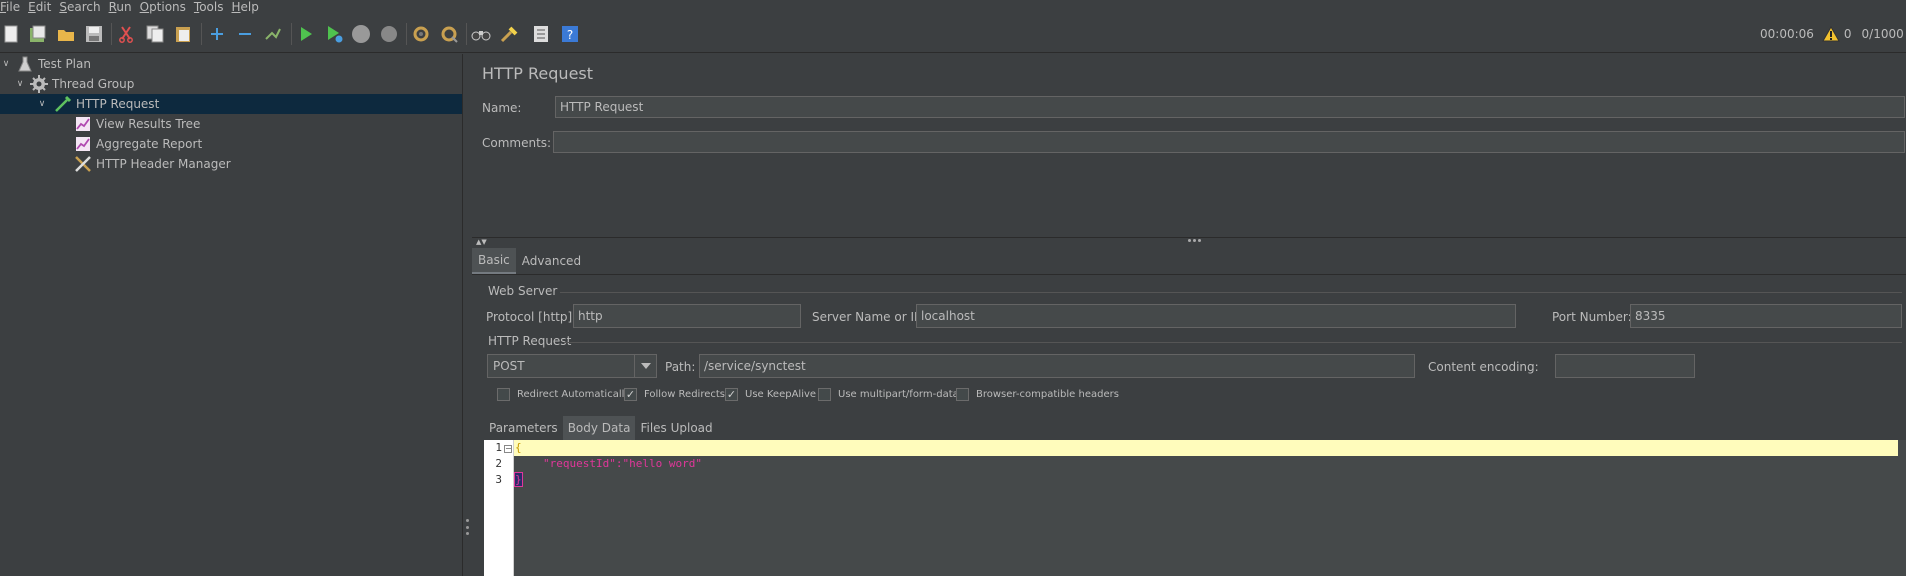  I want to click on tab-advanced: Advanced, so click(551, 261).